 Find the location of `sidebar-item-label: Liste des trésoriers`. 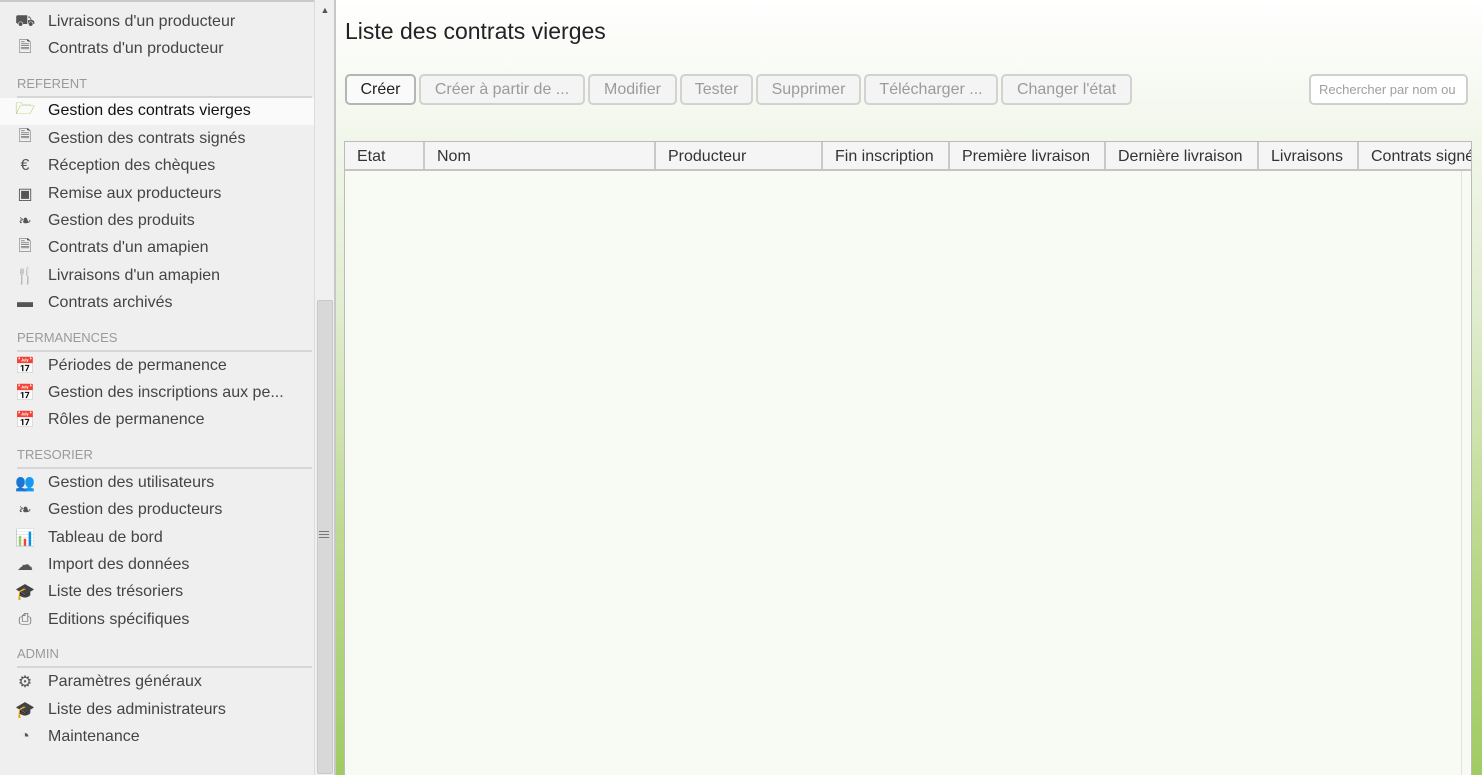

sidebar-item-label: Liste des trésoriers is located at coordinates (116, 592).